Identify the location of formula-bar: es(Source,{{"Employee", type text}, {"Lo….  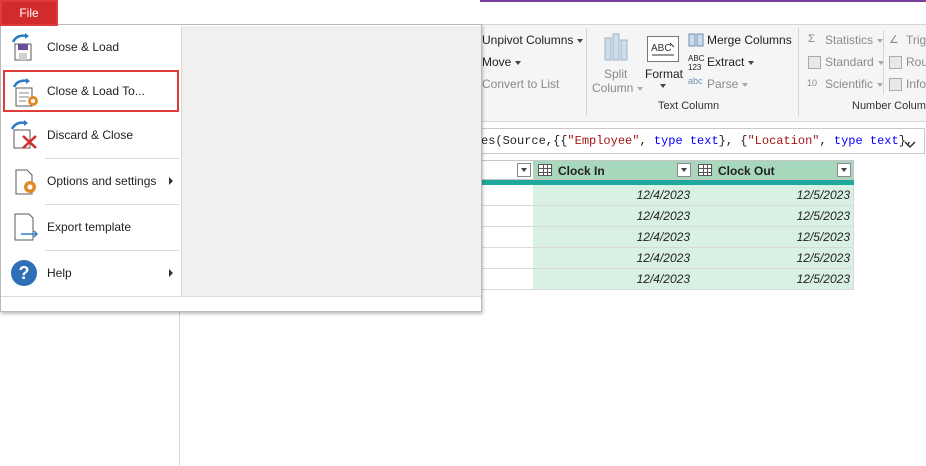
(697, 141).